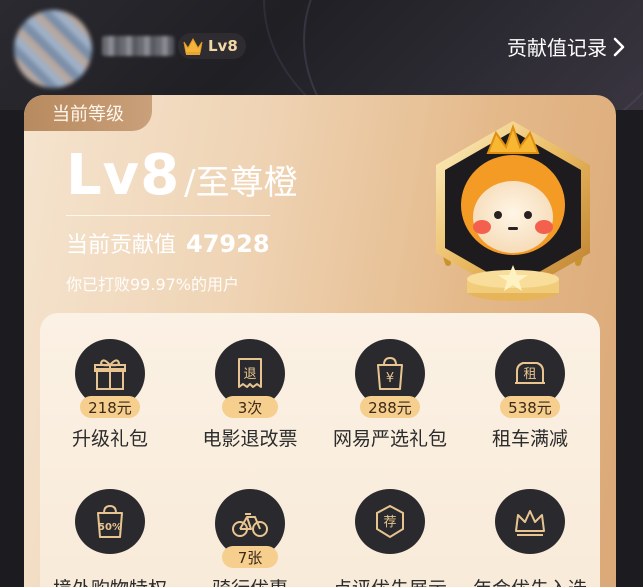  What do you see at coordinates (241, 183) in the screenshot?
I see `level-name: /至尊橙` at bounding box center [241, 183].